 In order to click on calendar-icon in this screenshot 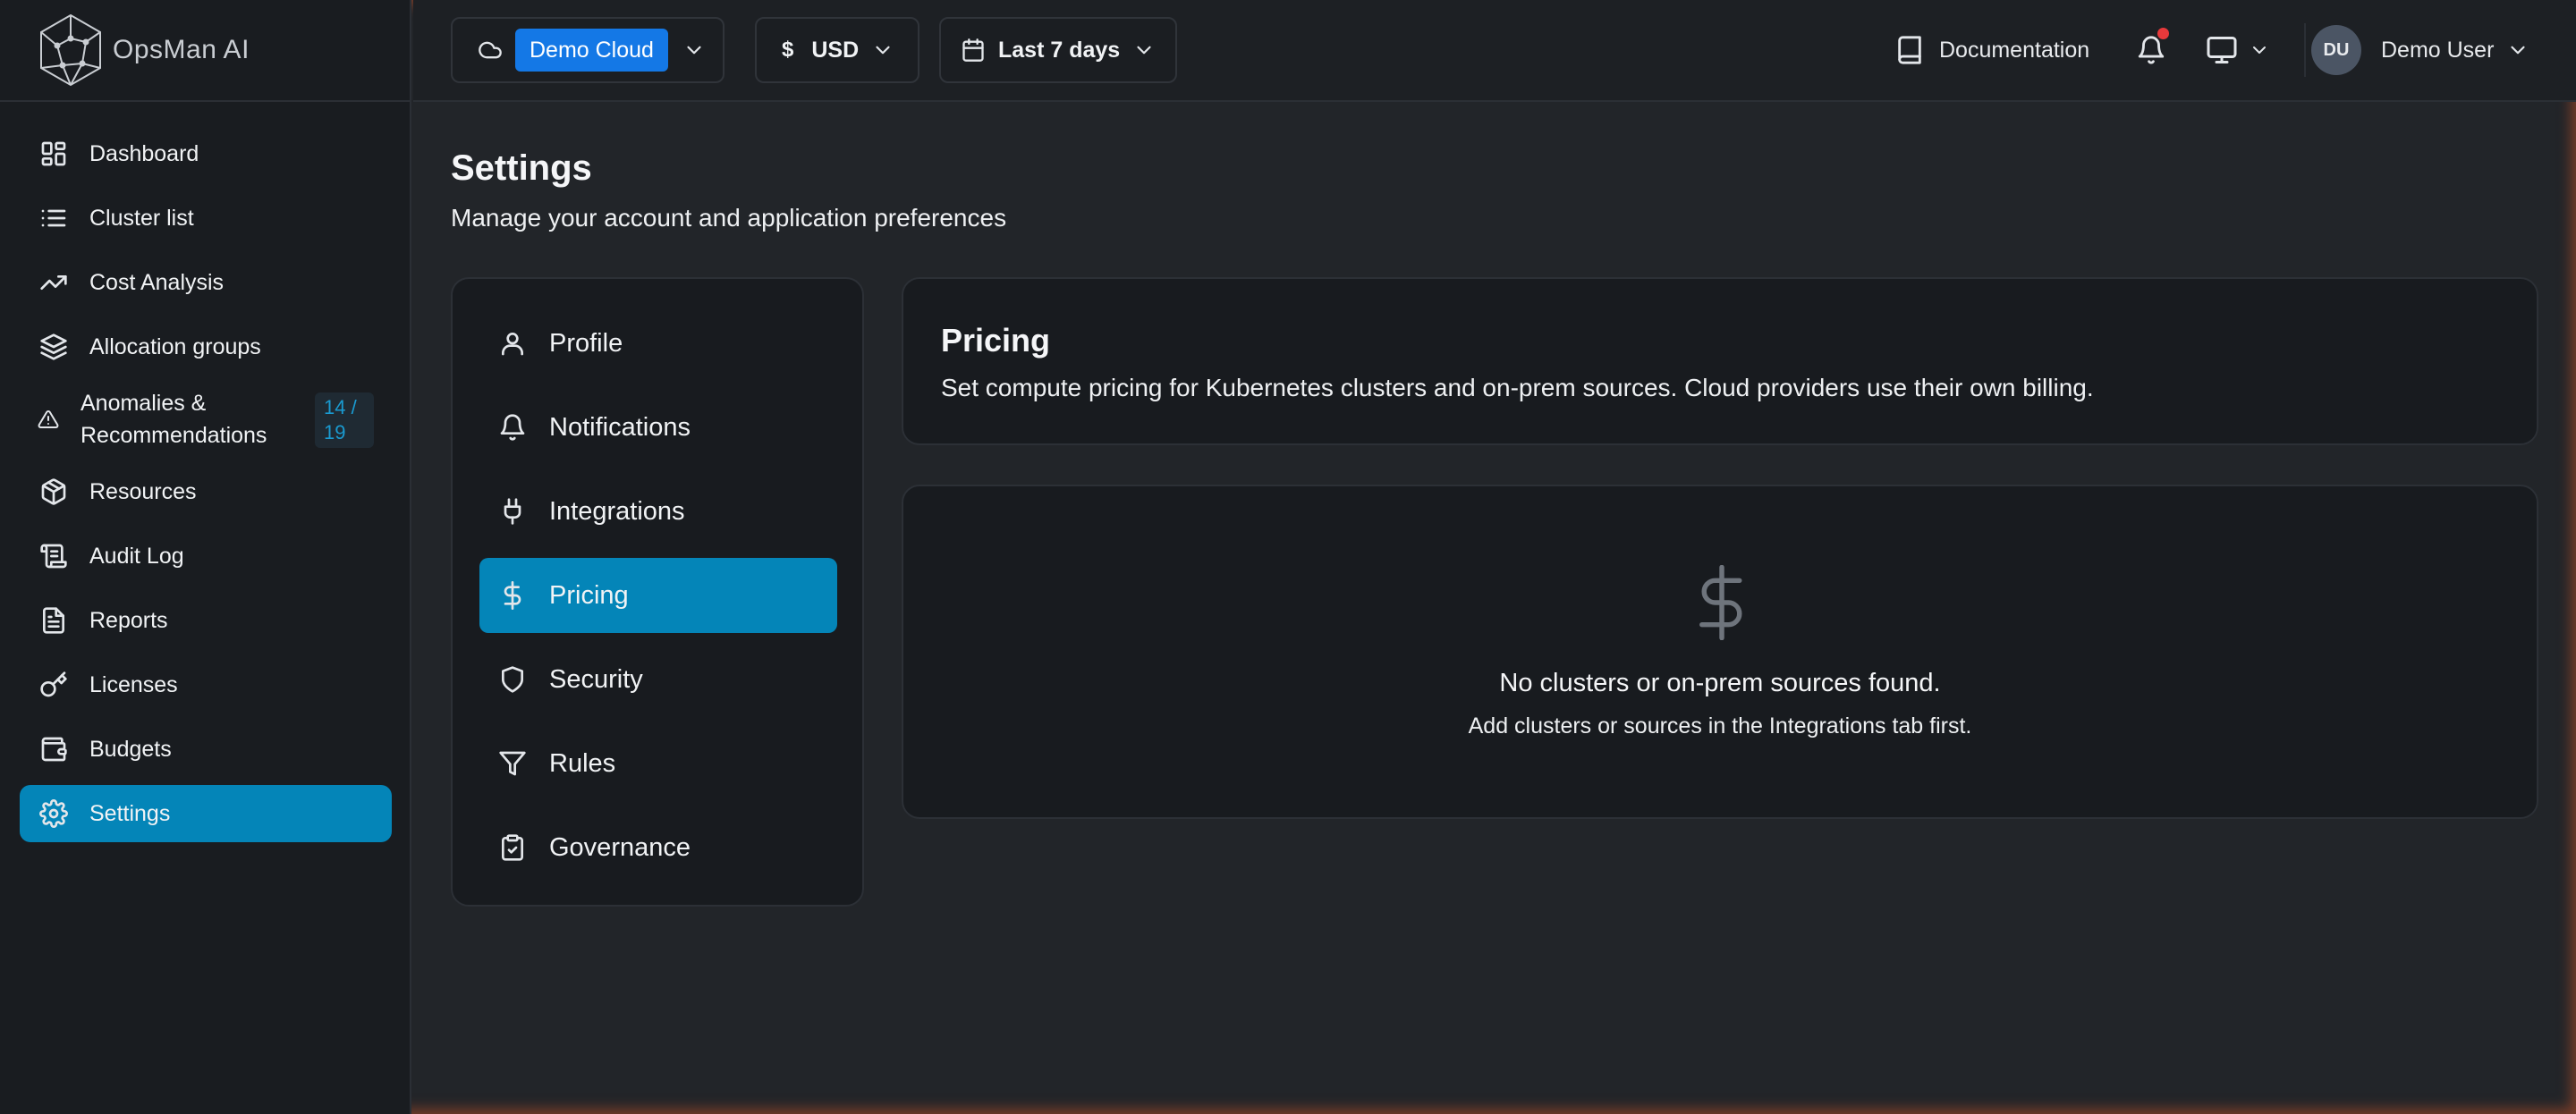, I will do `click(973, 50)`.